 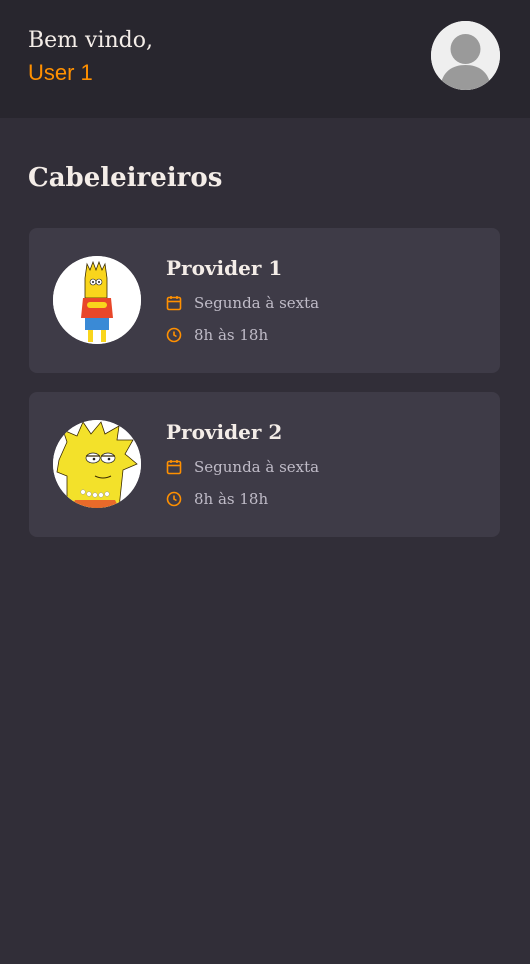 I want to click on provider-card: Provider 2 Segunda à sexta 8h às 18h, so click(x=264, y=464).